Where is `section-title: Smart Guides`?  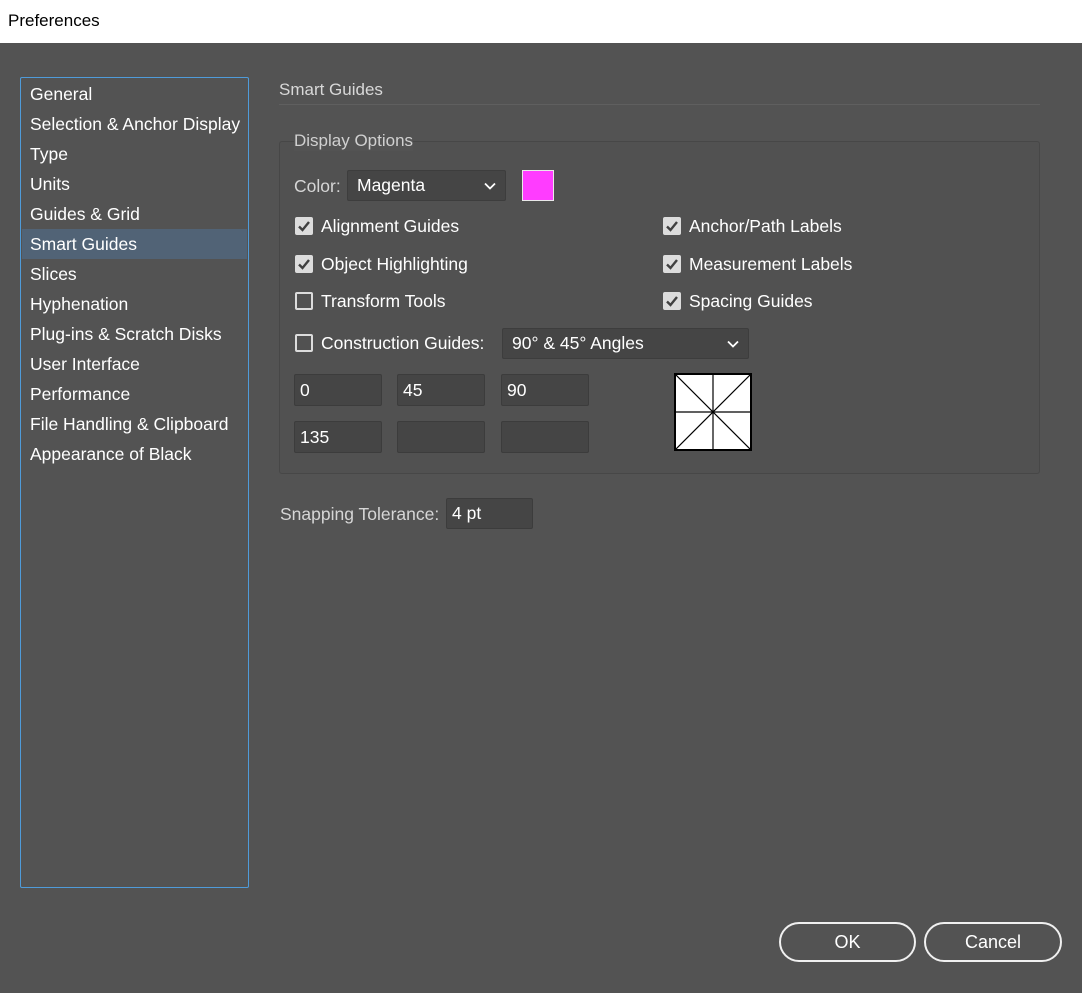 section-title: Smart Guides is located at coordinates (331, 89).